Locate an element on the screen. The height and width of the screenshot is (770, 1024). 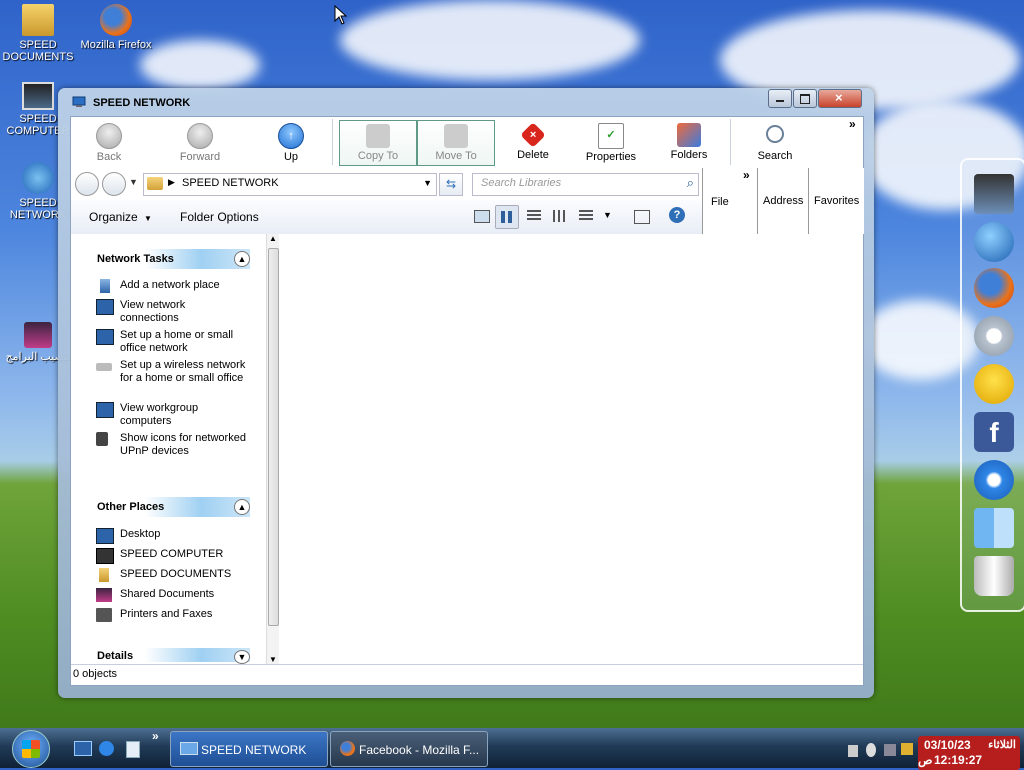
task-view-network-connections: View network connections is located at coordinates (171, 312).